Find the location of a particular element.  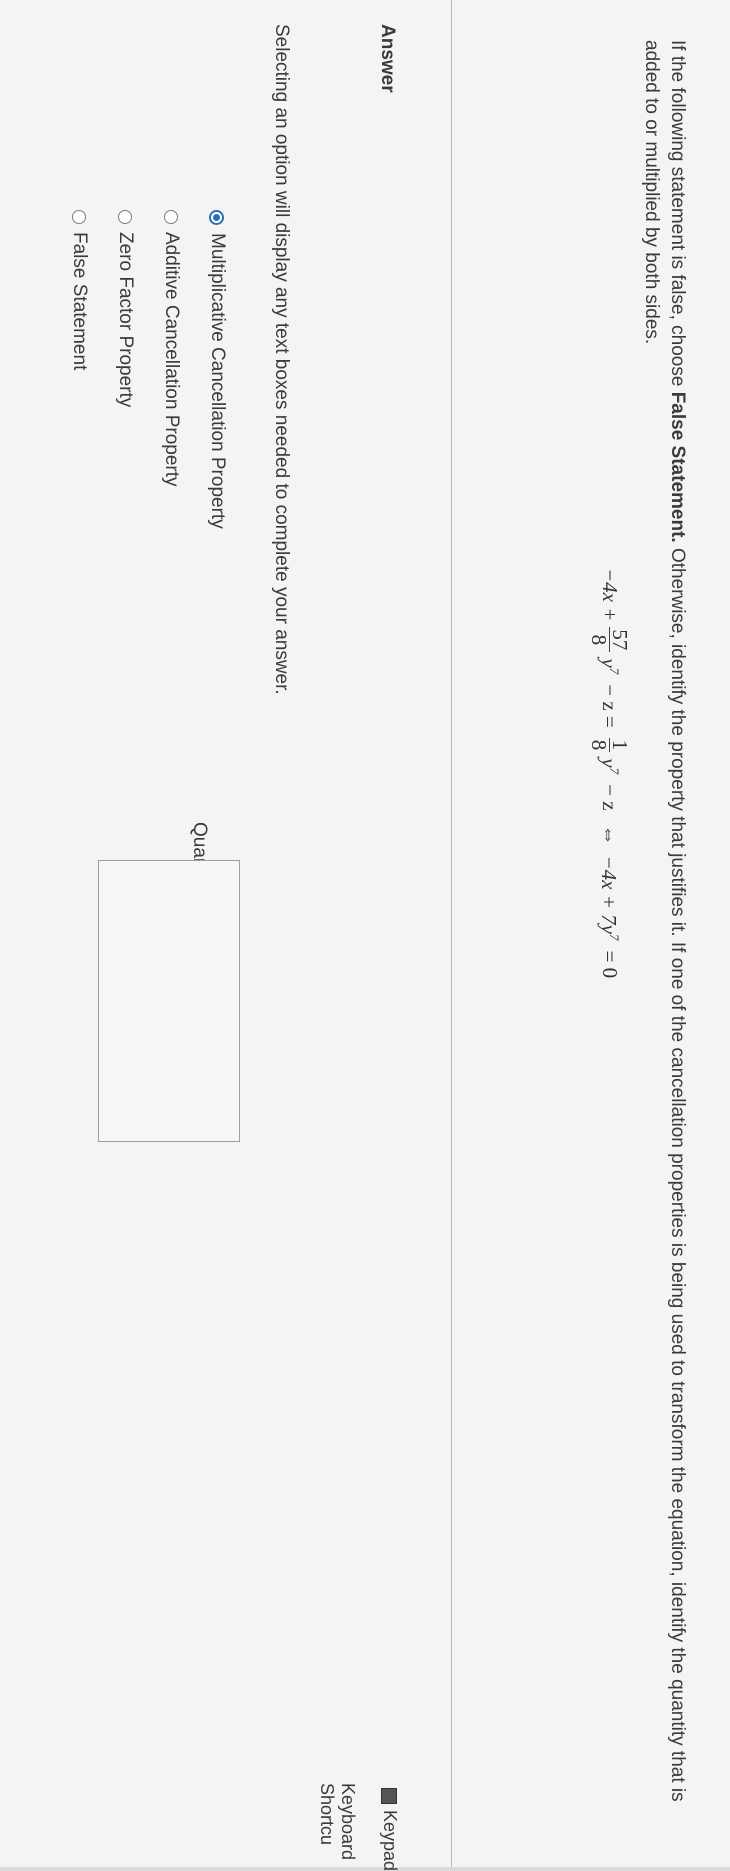

option-false-statement: False Statement is located at coordinates (79, 369).